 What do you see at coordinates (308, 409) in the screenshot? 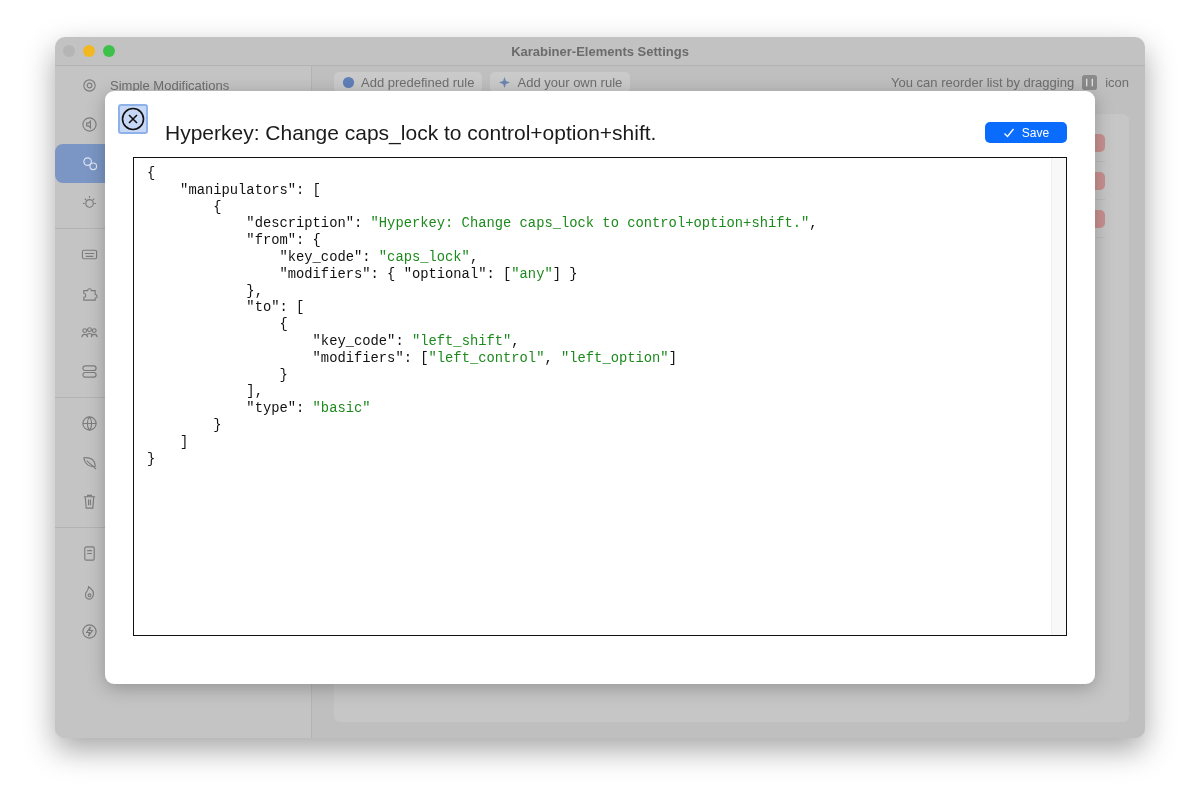
I see `code-line: "type": "basic"` at bounding box center [308, 409].